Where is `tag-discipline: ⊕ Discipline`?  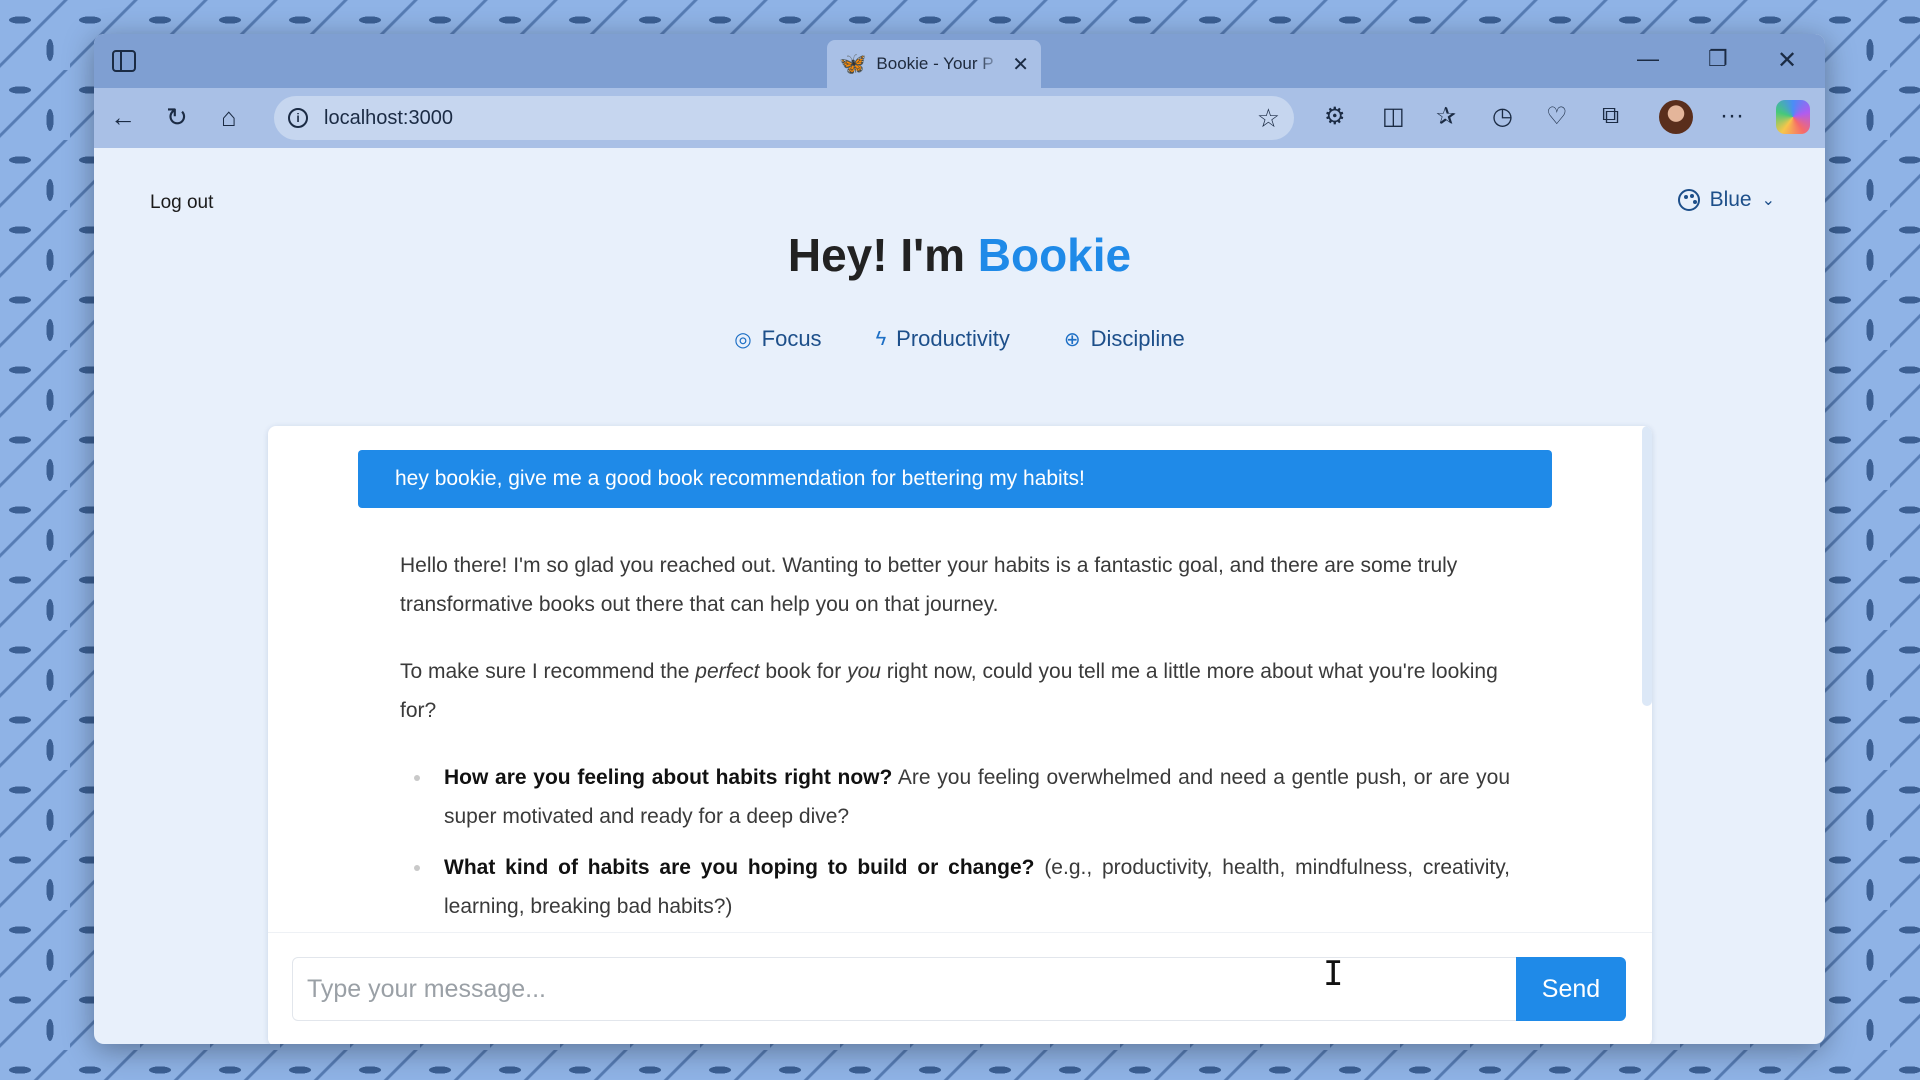 tag-discipline: ⊕ Discipline is located at coordinates (1124, 339).